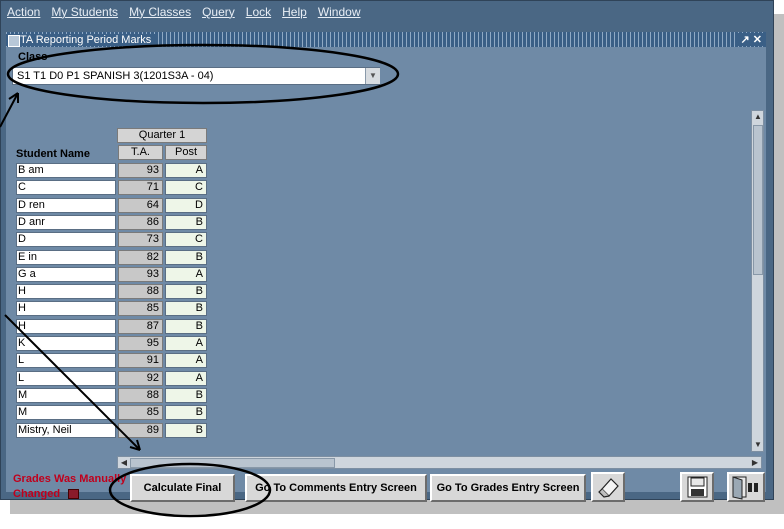 This screenshot has height=529, width=784. What do you see at coordinates (751, 39) in the screenshot?
I see `window-controls: ↗ ✕` at bounding box center [751, 39].